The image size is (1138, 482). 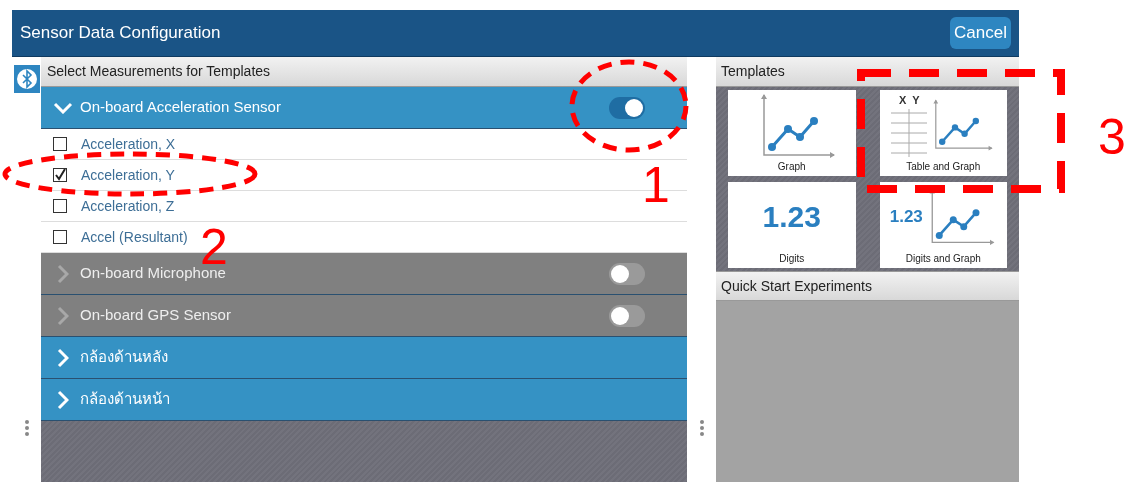 What do you see at coordinates (943, 225) in the screenshot?
I see `template-tile: 1.23 Digits and Graph` at bounding box center [943, 225].